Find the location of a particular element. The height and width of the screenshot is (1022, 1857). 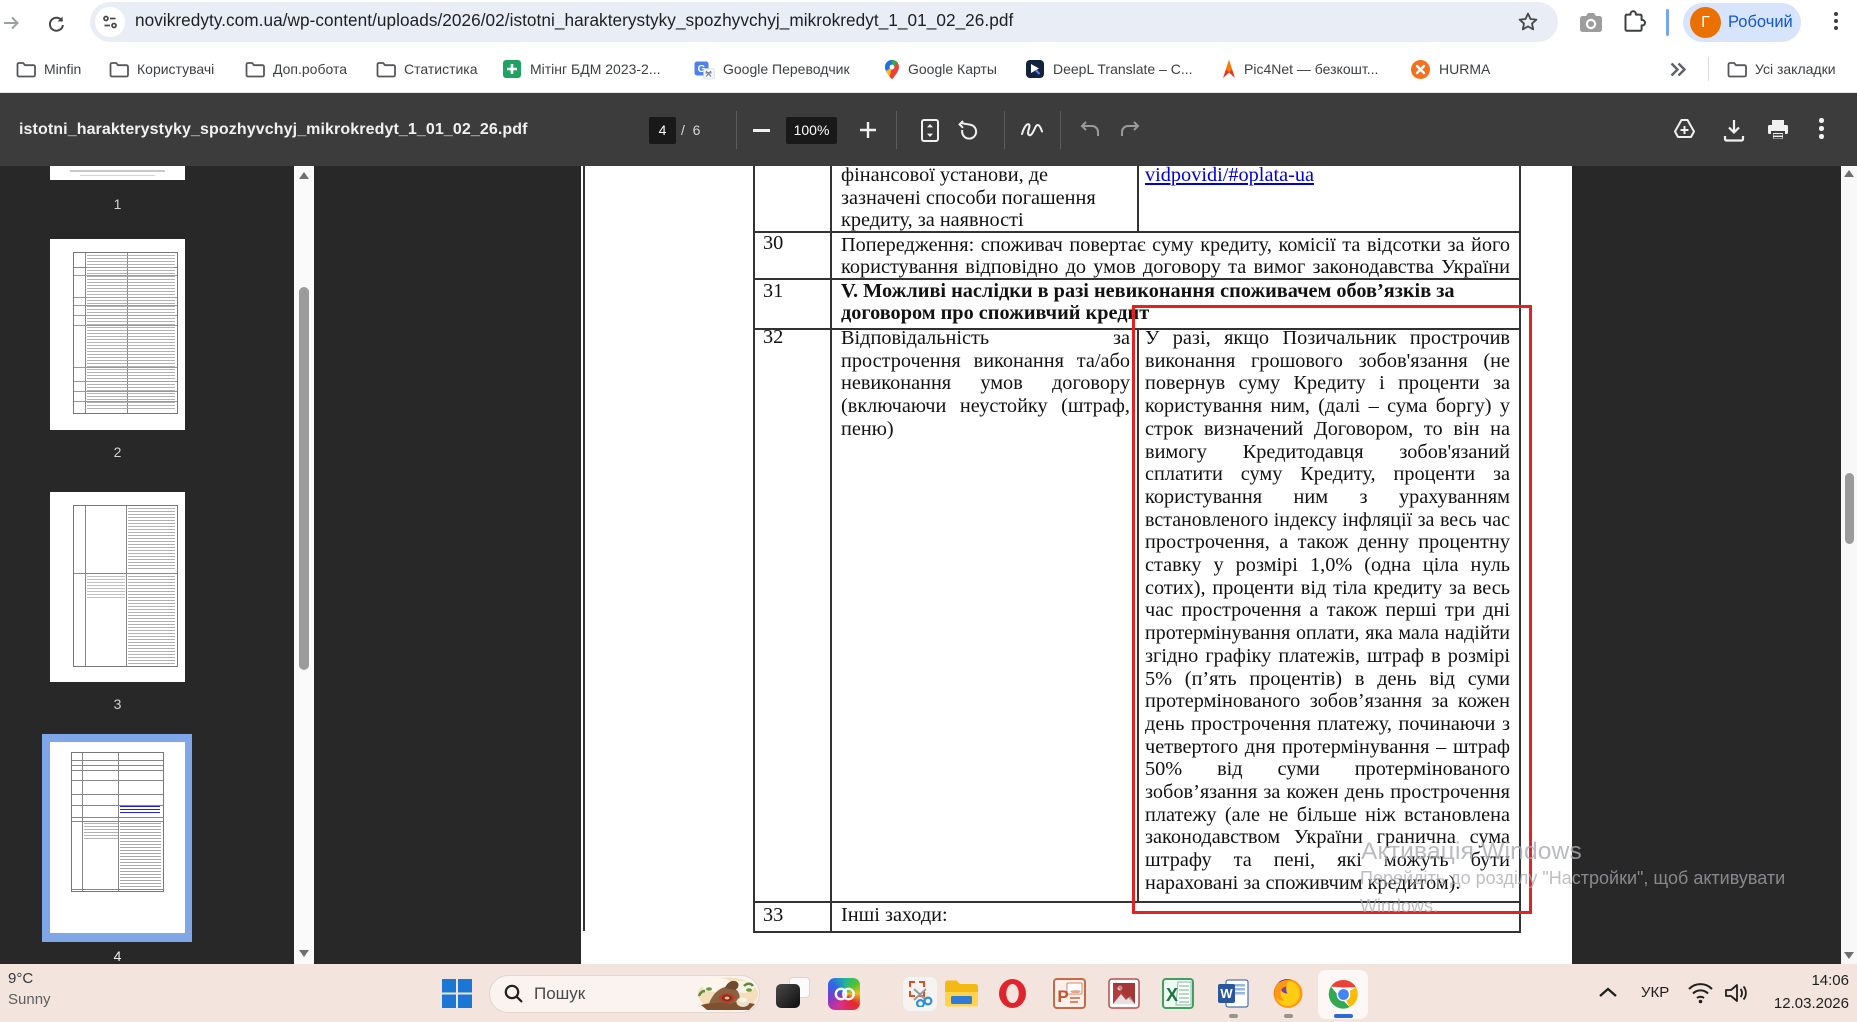

svg-text: W is located at coordinates (1226, 993).